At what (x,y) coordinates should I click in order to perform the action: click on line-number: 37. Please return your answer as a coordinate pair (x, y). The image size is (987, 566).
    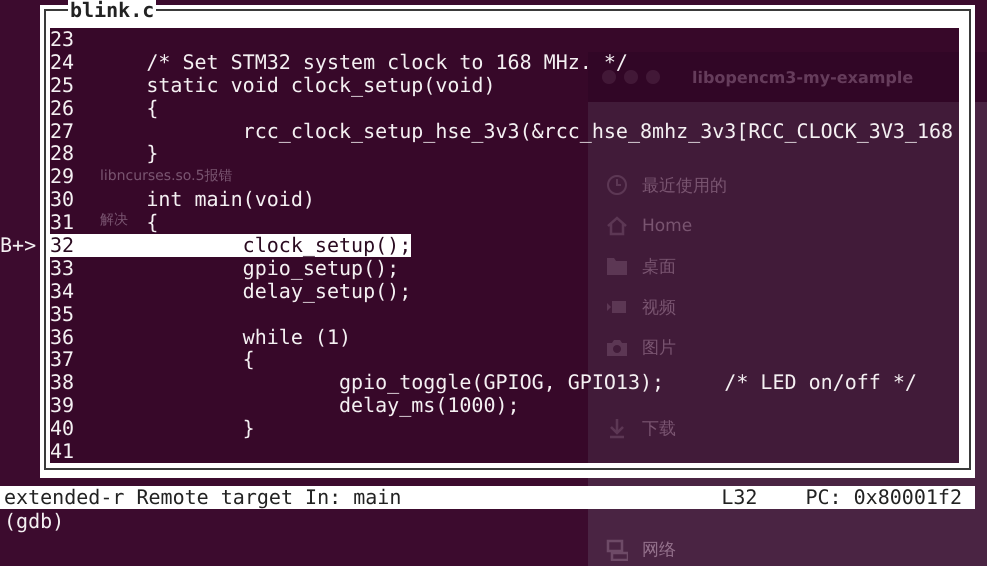
    Looking at the image, I should click on (62, 360).